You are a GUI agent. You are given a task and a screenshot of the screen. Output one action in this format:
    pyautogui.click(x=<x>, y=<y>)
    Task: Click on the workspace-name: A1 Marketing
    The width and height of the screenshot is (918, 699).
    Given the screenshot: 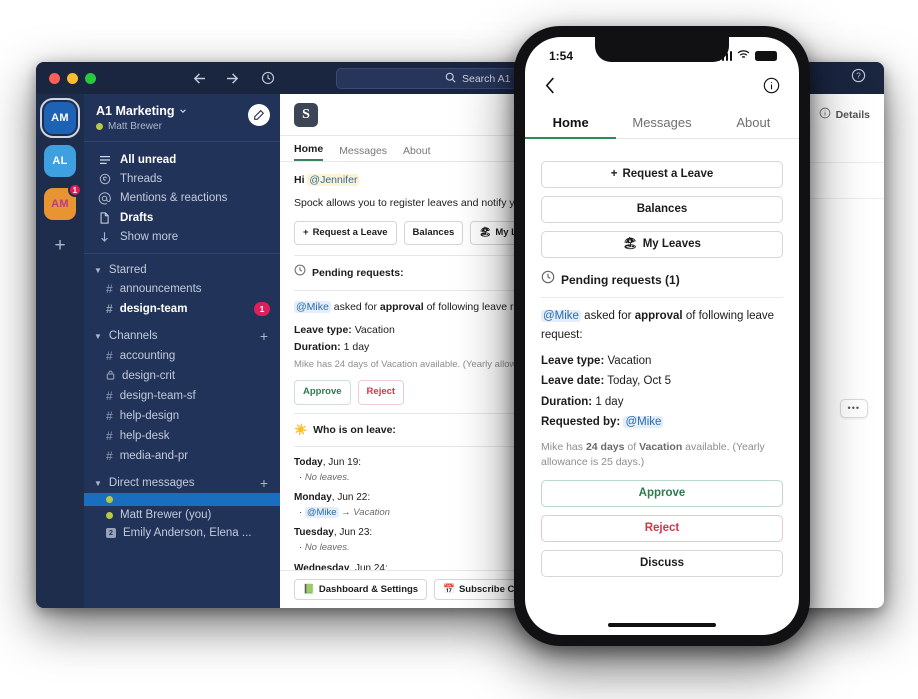 What is the action you would take?
    pyautogui.click(x=141, y=111)
    